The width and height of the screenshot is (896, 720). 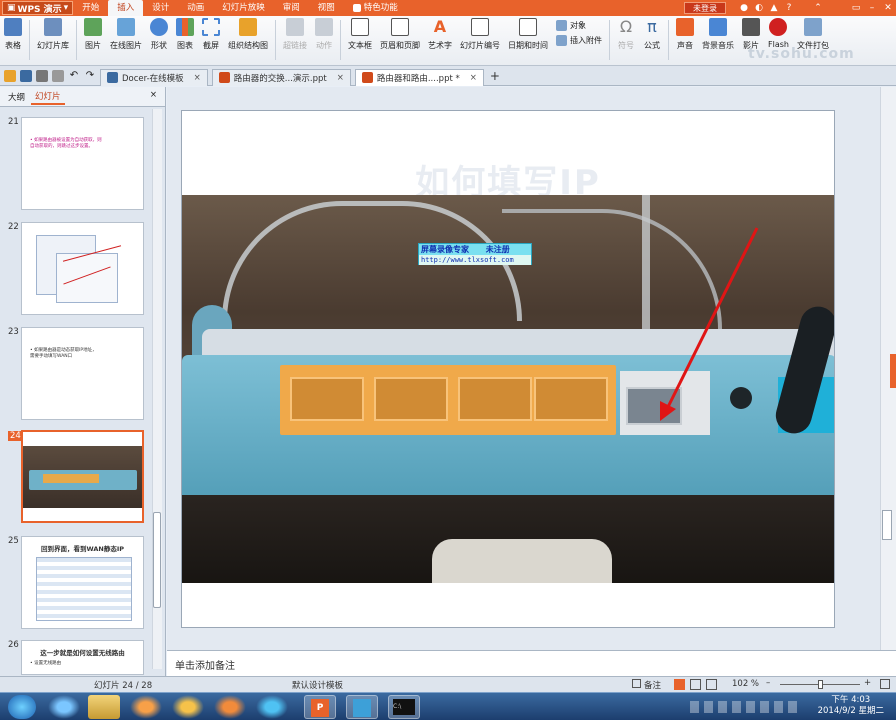 What do you see at coordinates (480, 45) in the screenshot?
I see `slide-number-label: 幻灯片编号` at bounding box center [480, 45].